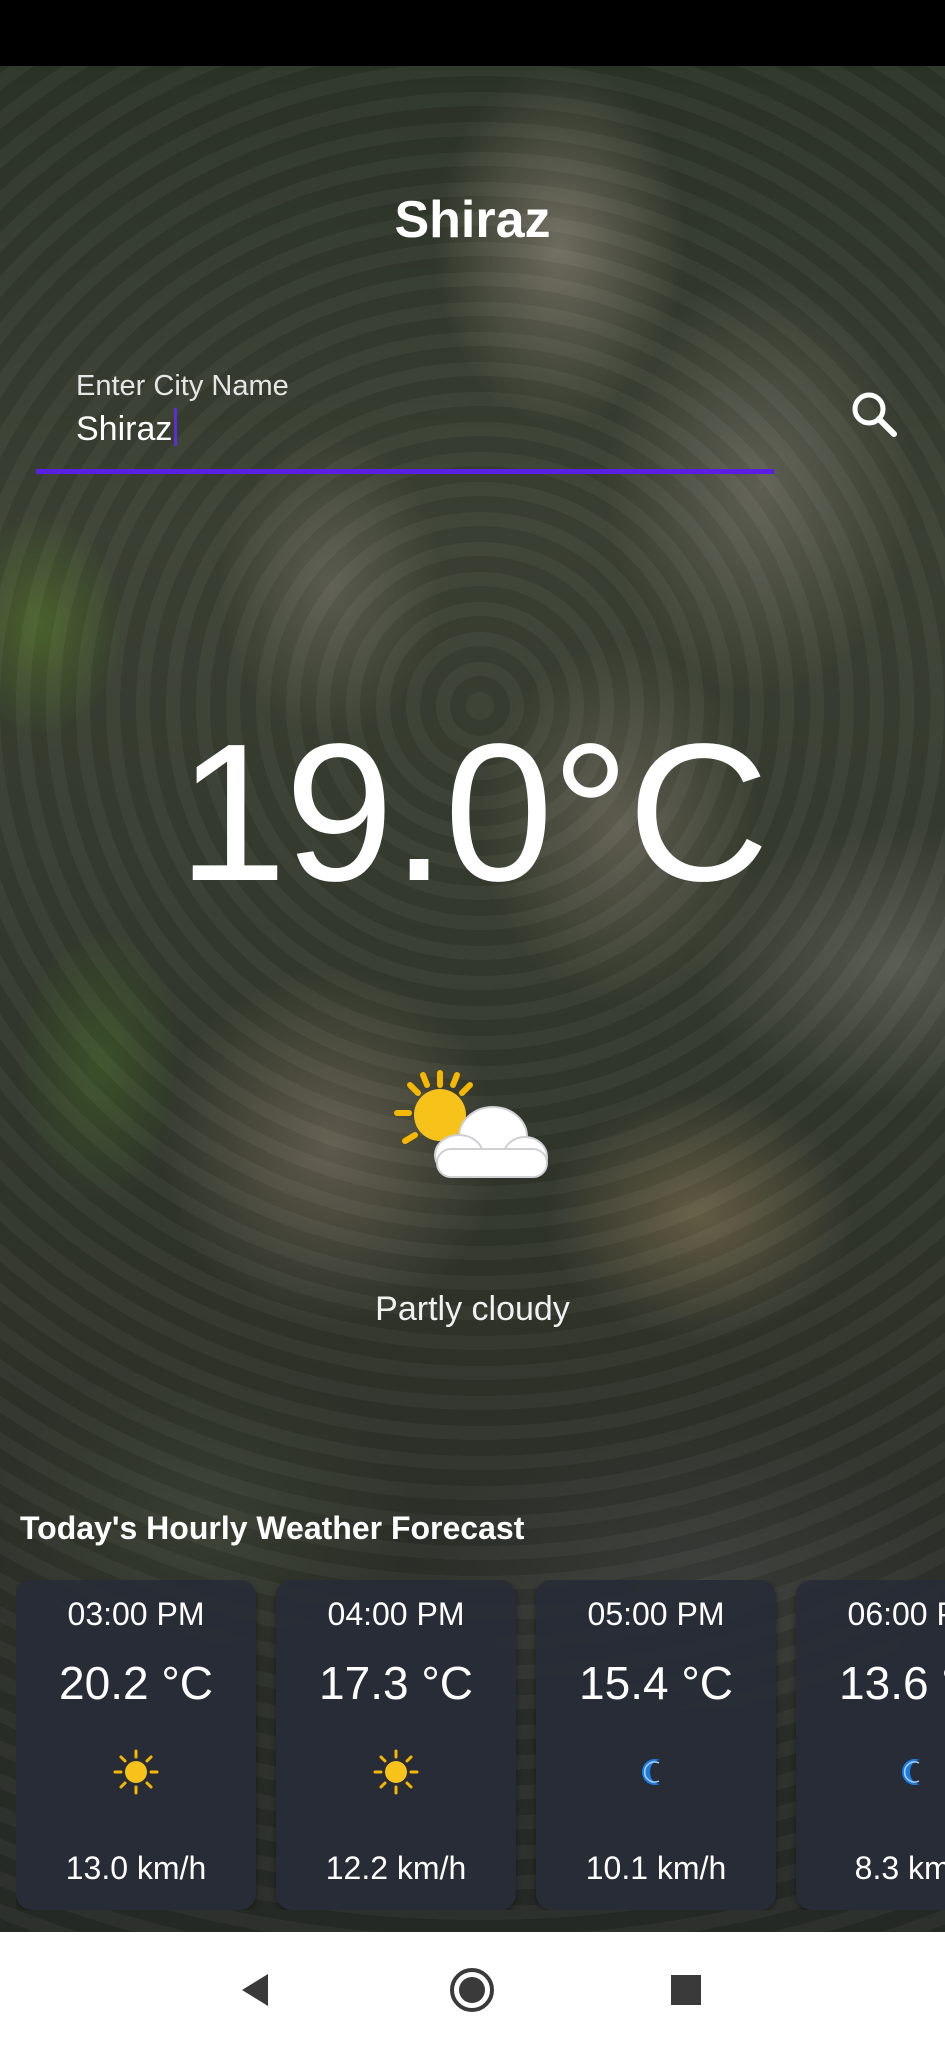  I want to click on forecast-time: 06:00 PM, so click(896, 1614).